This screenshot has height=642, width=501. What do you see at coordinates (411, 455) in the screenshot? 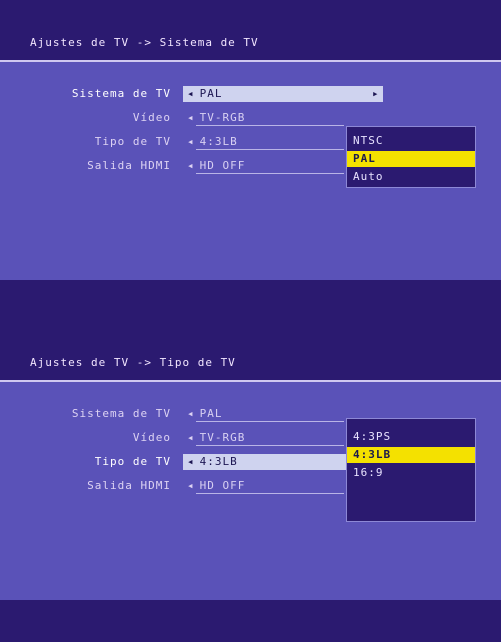
I see `option-4-3lb: 4:3LB` at bounding box center [411, 455].